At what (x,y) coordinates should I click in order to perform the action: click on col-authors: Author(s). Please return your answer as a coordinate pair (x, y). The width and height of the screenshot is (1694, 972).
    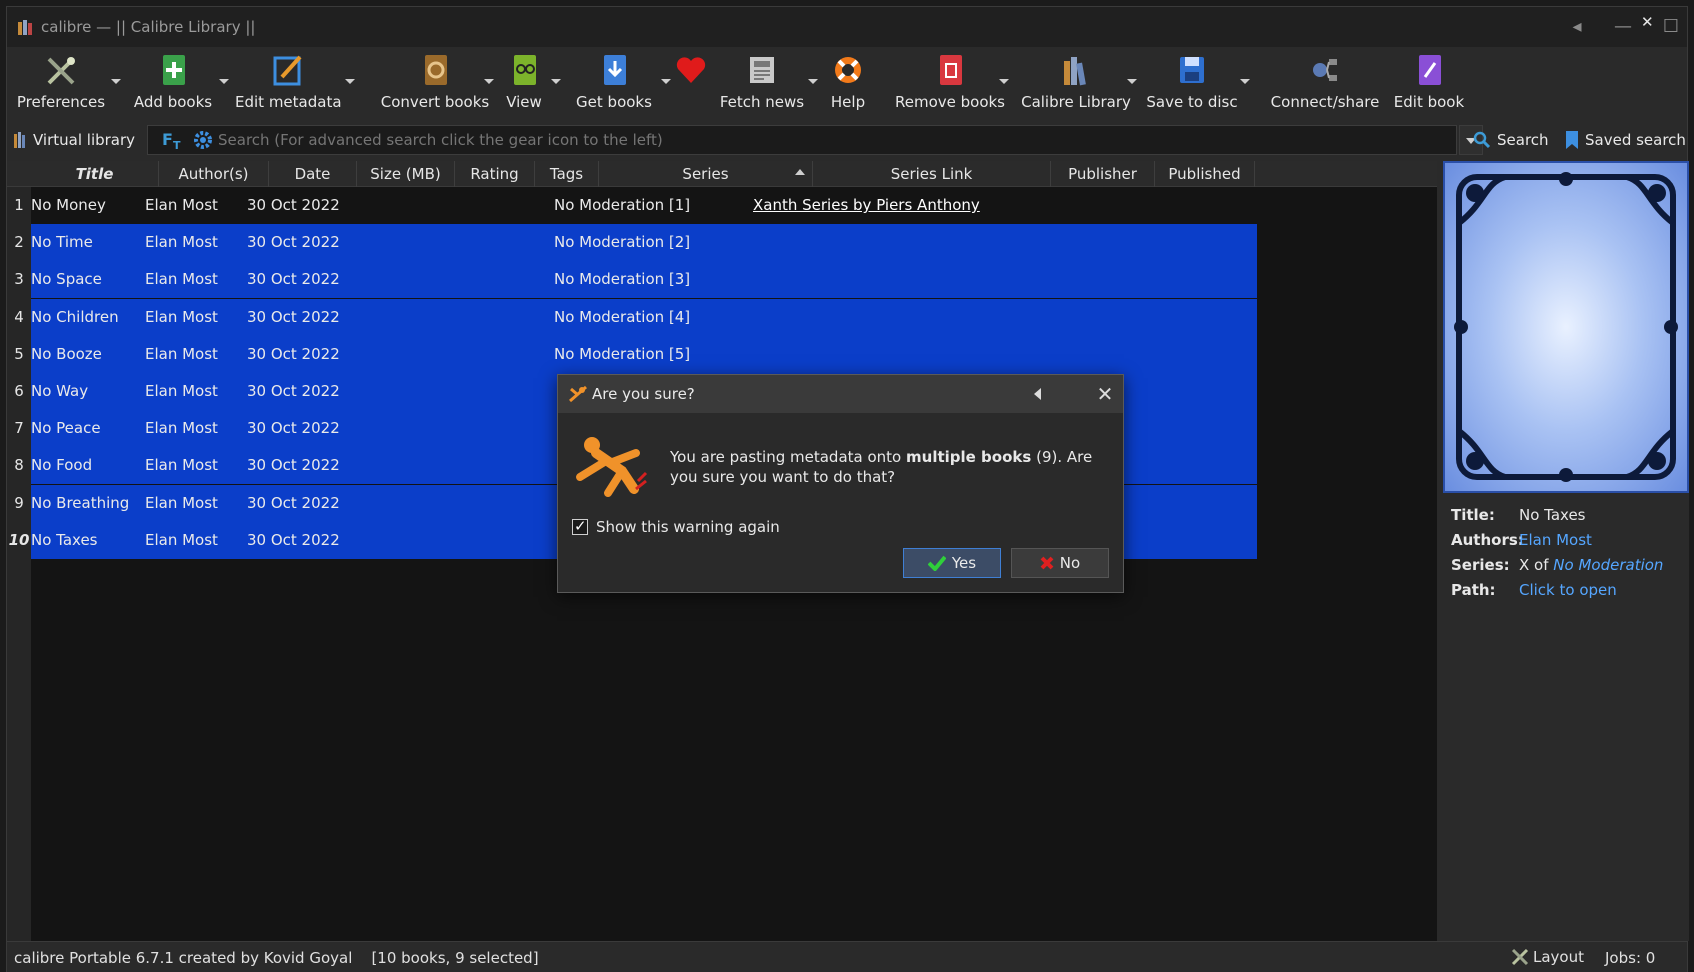
    Looking at the image, I should click on (214, 174).